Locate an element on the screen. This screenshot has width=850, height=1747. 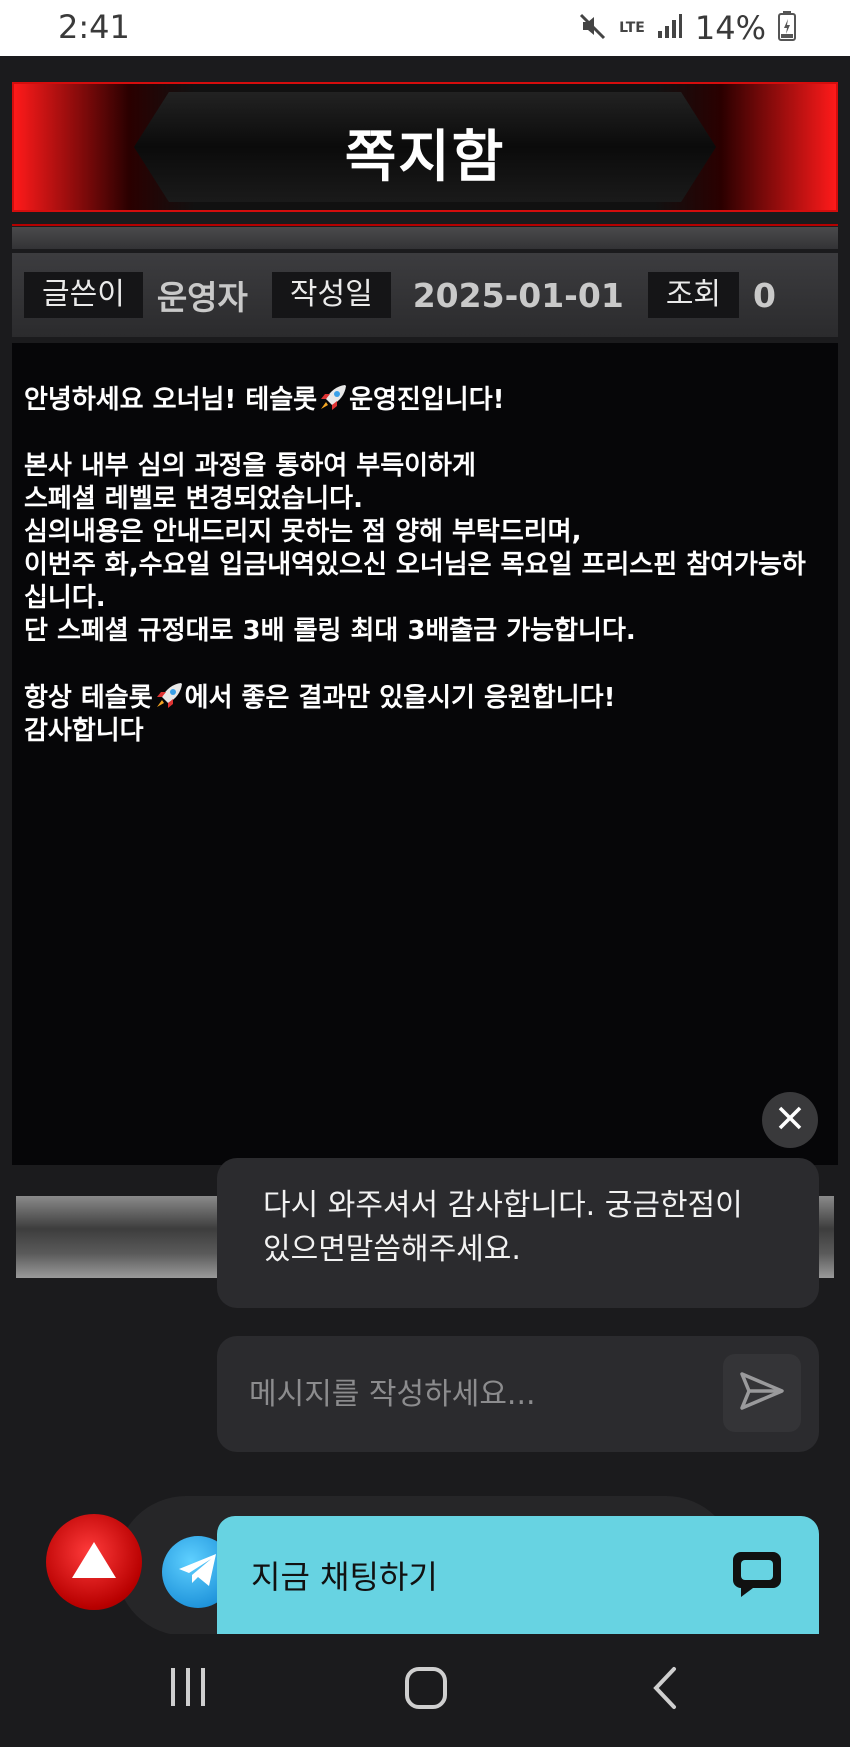
chat-message-input is located at coordinates (469, 1394).